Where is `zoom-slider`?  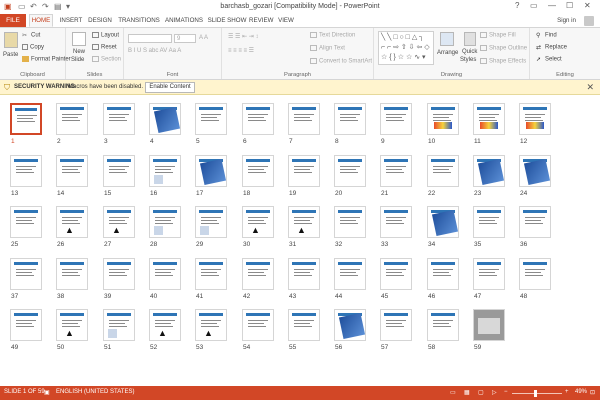 zoom-slider is located at coordinates (537, 393).